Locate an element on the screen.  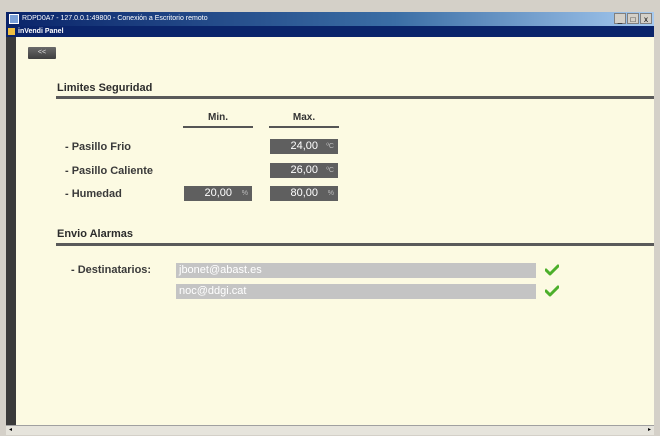
max-value-pasillo-frio: 24,00 ºC is located at coordinates (304, 146).